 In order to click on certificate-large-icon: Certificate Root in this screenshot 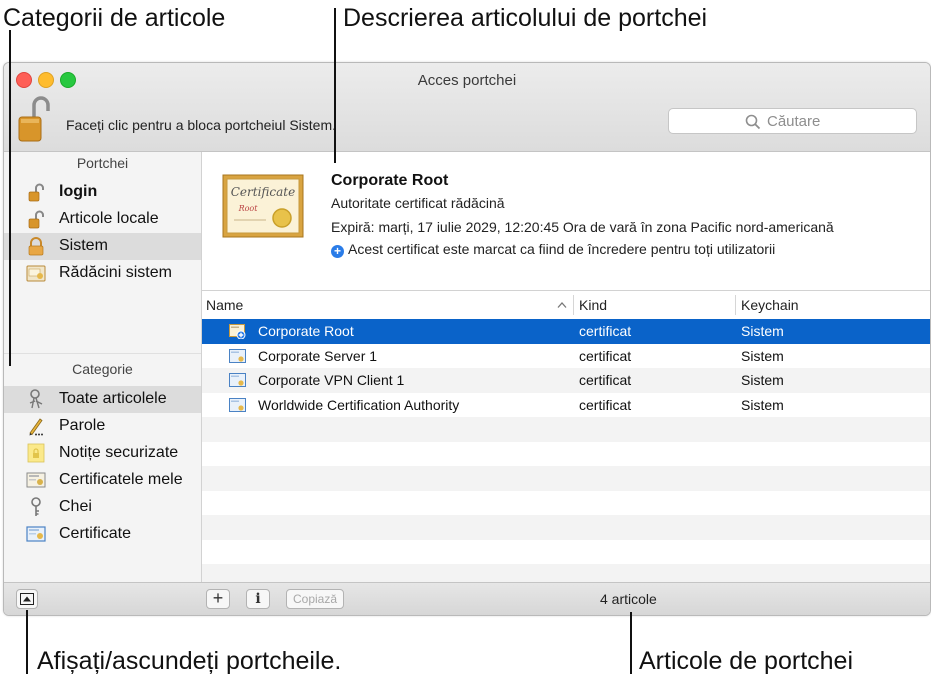, I will do `click(263, 206)`.